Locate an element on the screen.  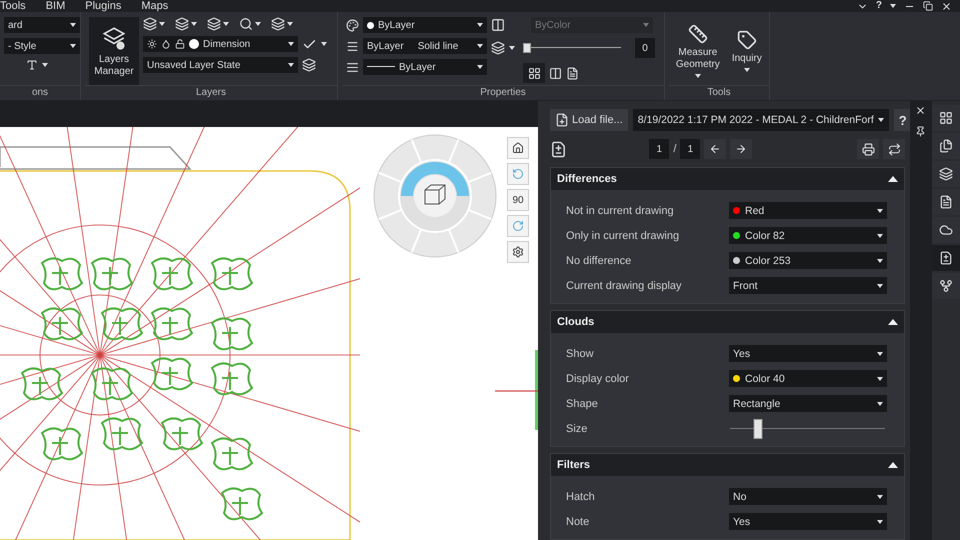
settings-icon is located at coordinates (518, 252).